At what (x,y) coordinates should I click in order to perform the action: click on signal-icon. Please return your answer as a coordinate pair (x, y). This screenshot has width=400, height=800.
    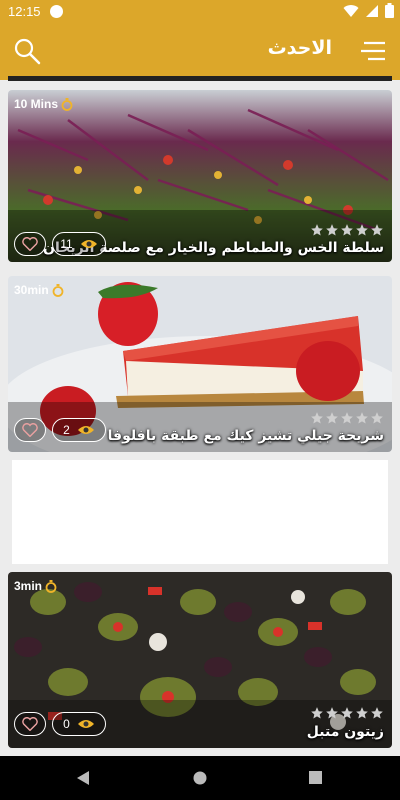
    Looking at the image, I should click on (372, 10).